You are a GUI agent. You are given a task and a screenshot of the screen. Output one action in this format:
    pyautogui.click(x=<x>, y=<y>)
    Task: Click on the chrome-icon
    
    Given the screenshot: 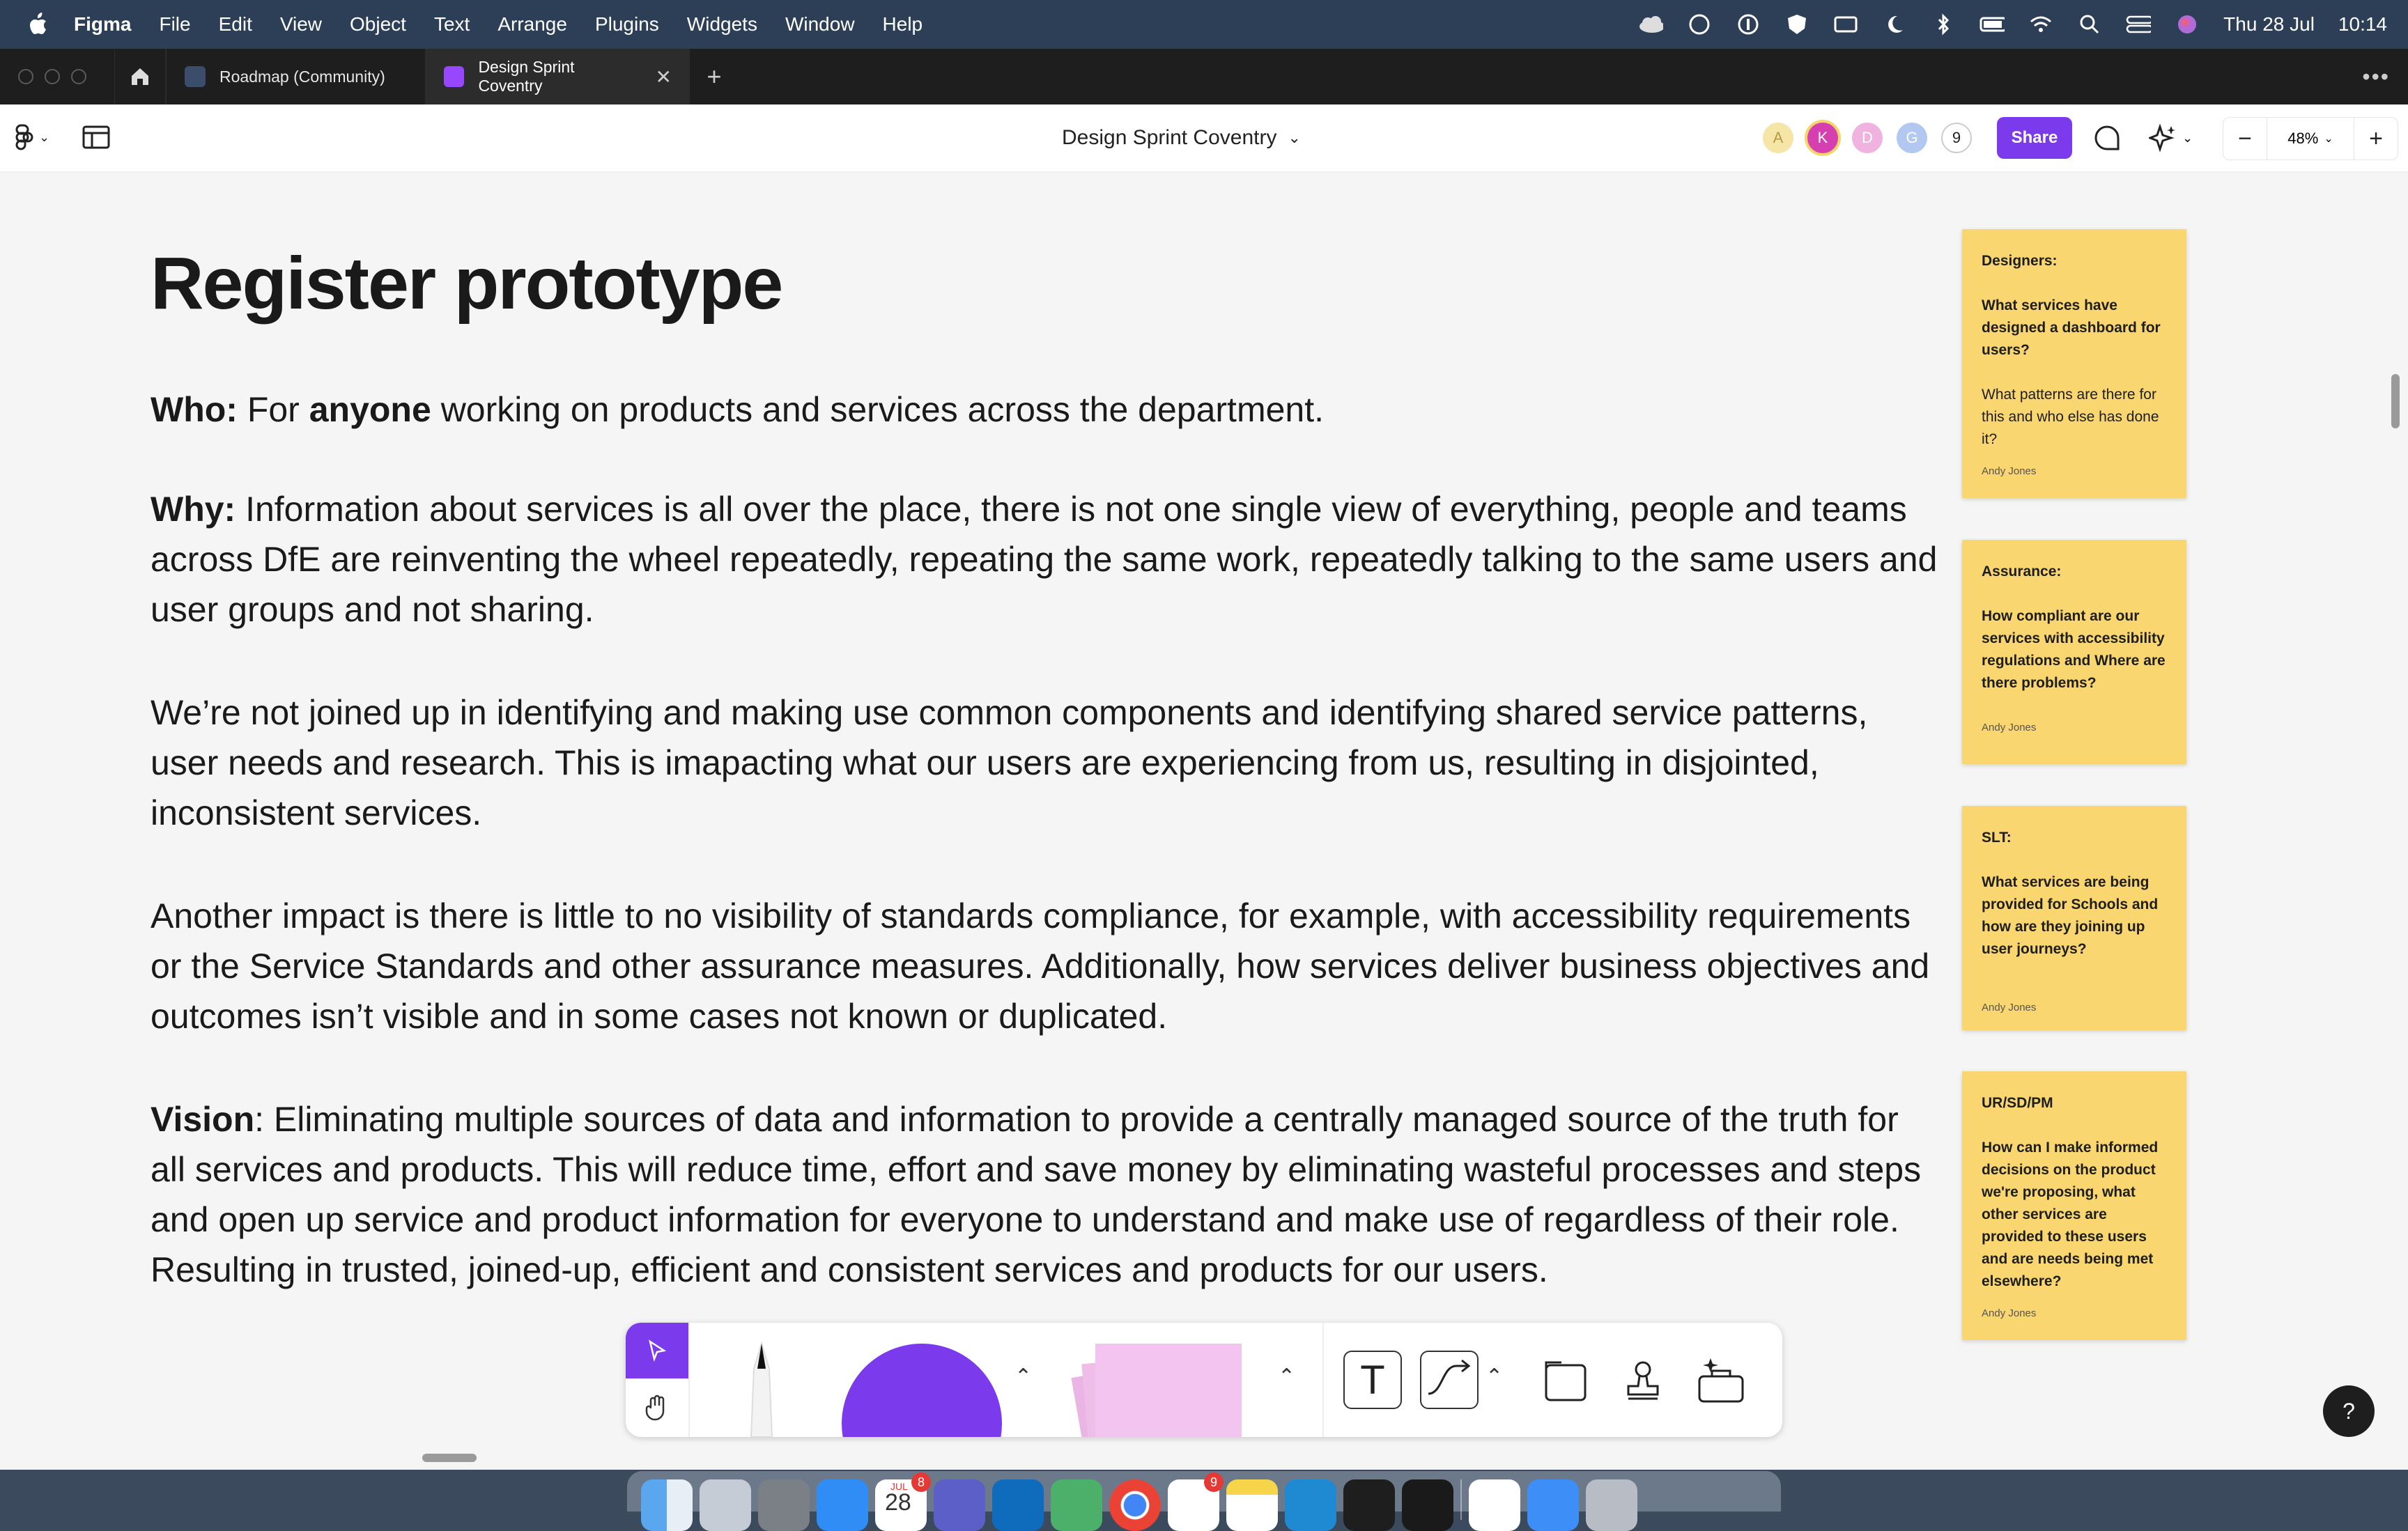 What is the action you would take?
    pyautogui.click(x=1135, y=1505)
    